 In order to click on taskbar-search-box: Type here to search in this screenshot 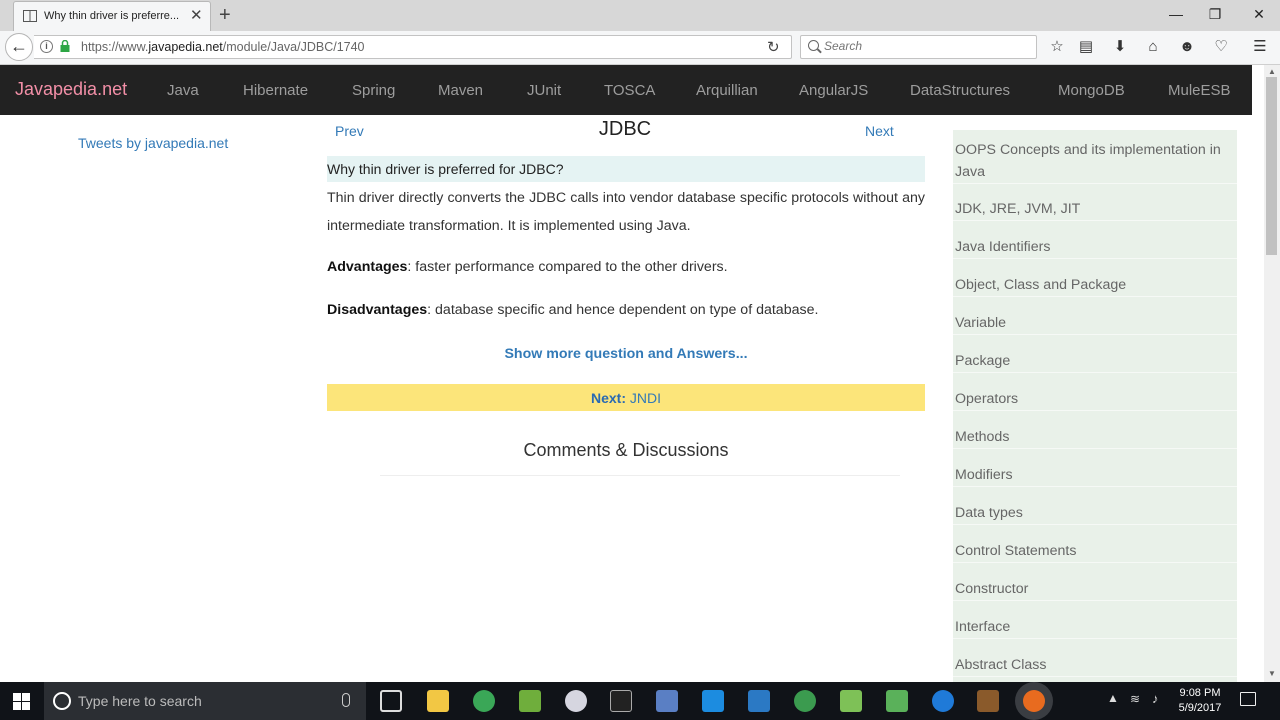, I will do `click(205, 701)`.